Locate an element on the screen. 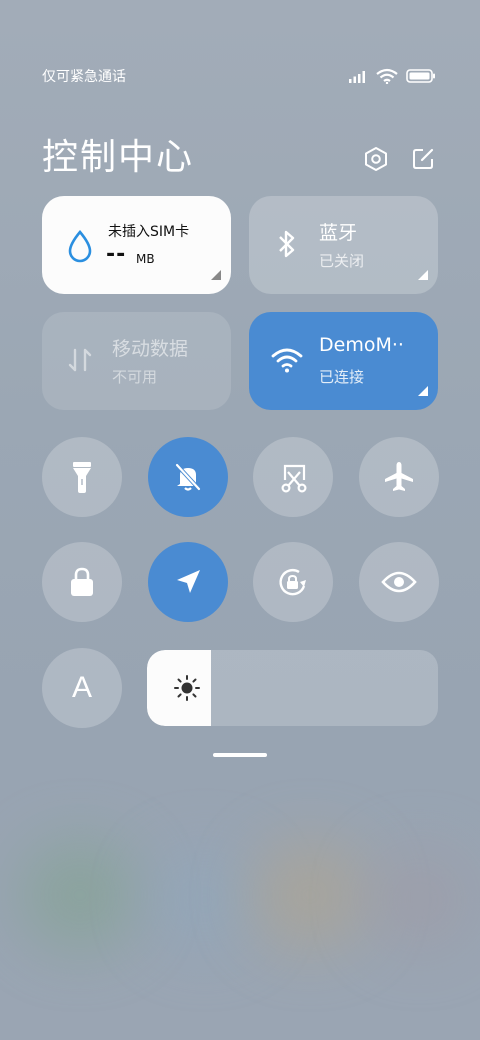  bluetooth-icon is located at coordinates (287, 244).